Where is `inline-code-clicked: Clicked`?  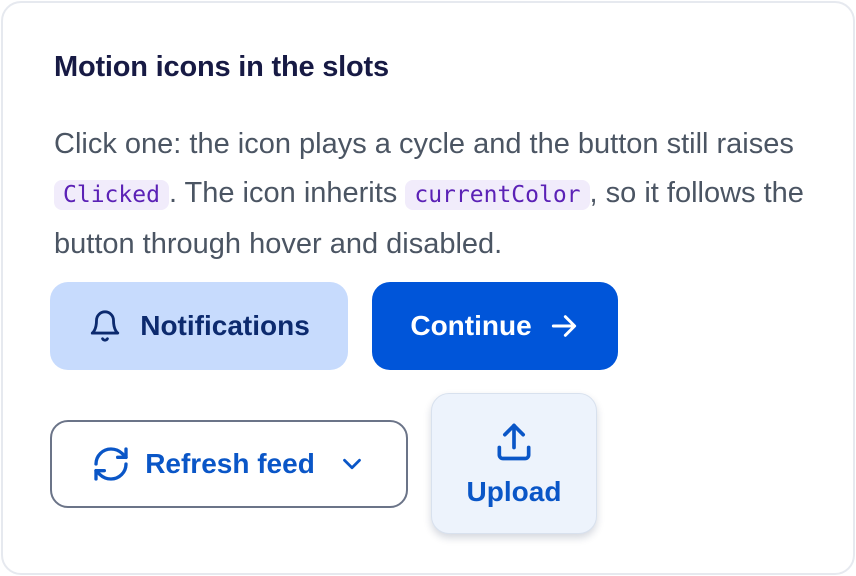
inline-code-clicked: Clicked is located at coordinates (111, 195).